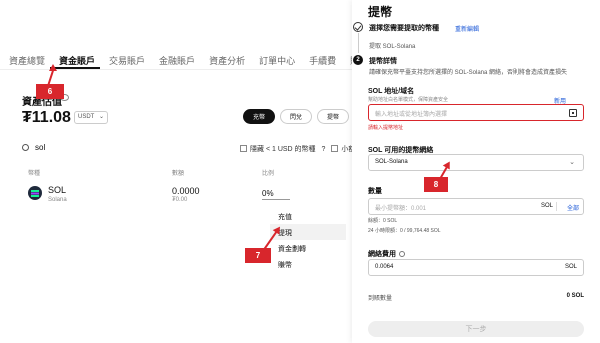 This screenshot has width=600, height=343. What do you see at coordinates (380, 299) in the screenshot?
I see `receive-label: 到賬數量` at bounding box center [380, 299].